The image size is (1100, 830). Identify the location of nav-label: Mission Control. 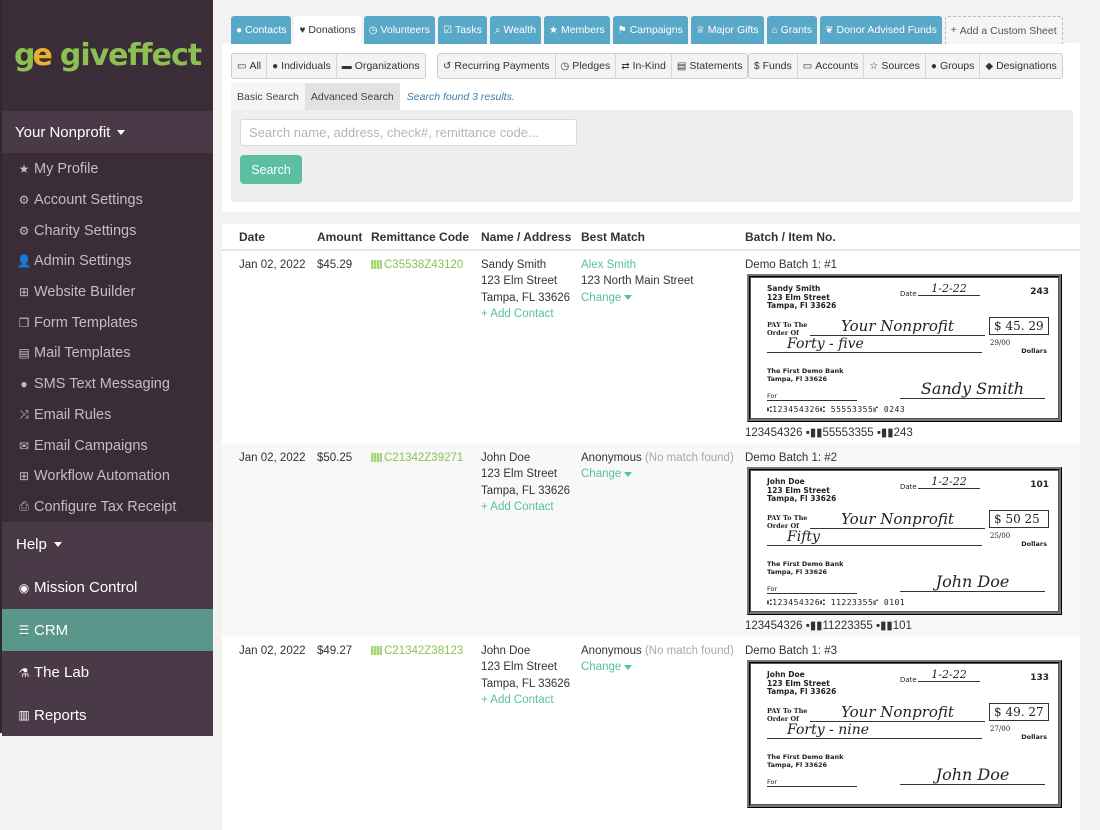
(86, 587).